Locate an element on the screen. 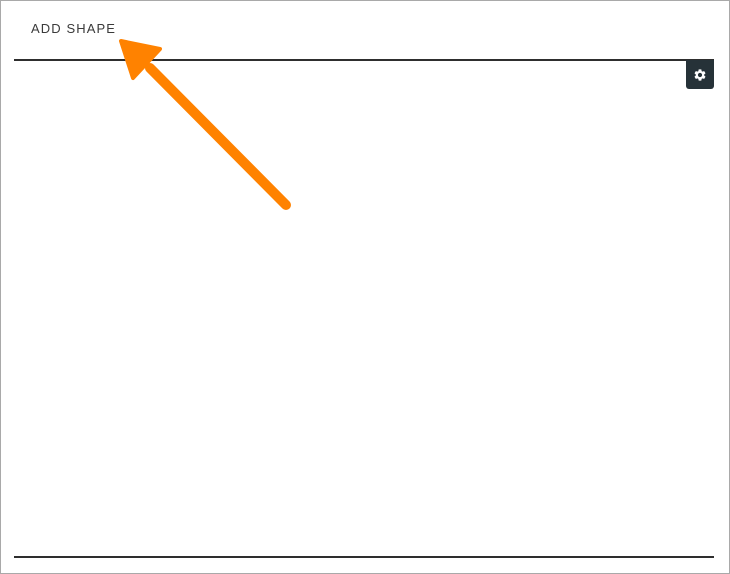  gear-icon is located at coordinates (700, 74).